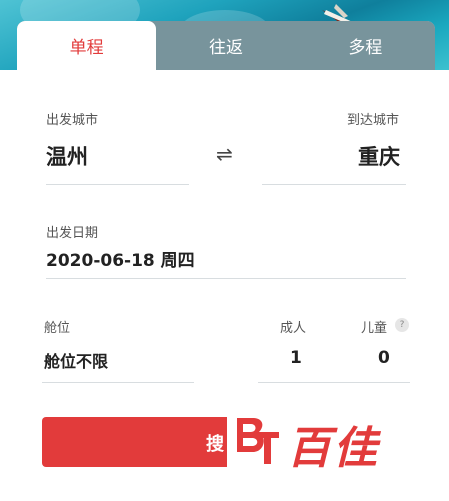 The height and width of the screenshot is (501, 449). I want to click on tab-round-trip: 往返, so click(225, 45).